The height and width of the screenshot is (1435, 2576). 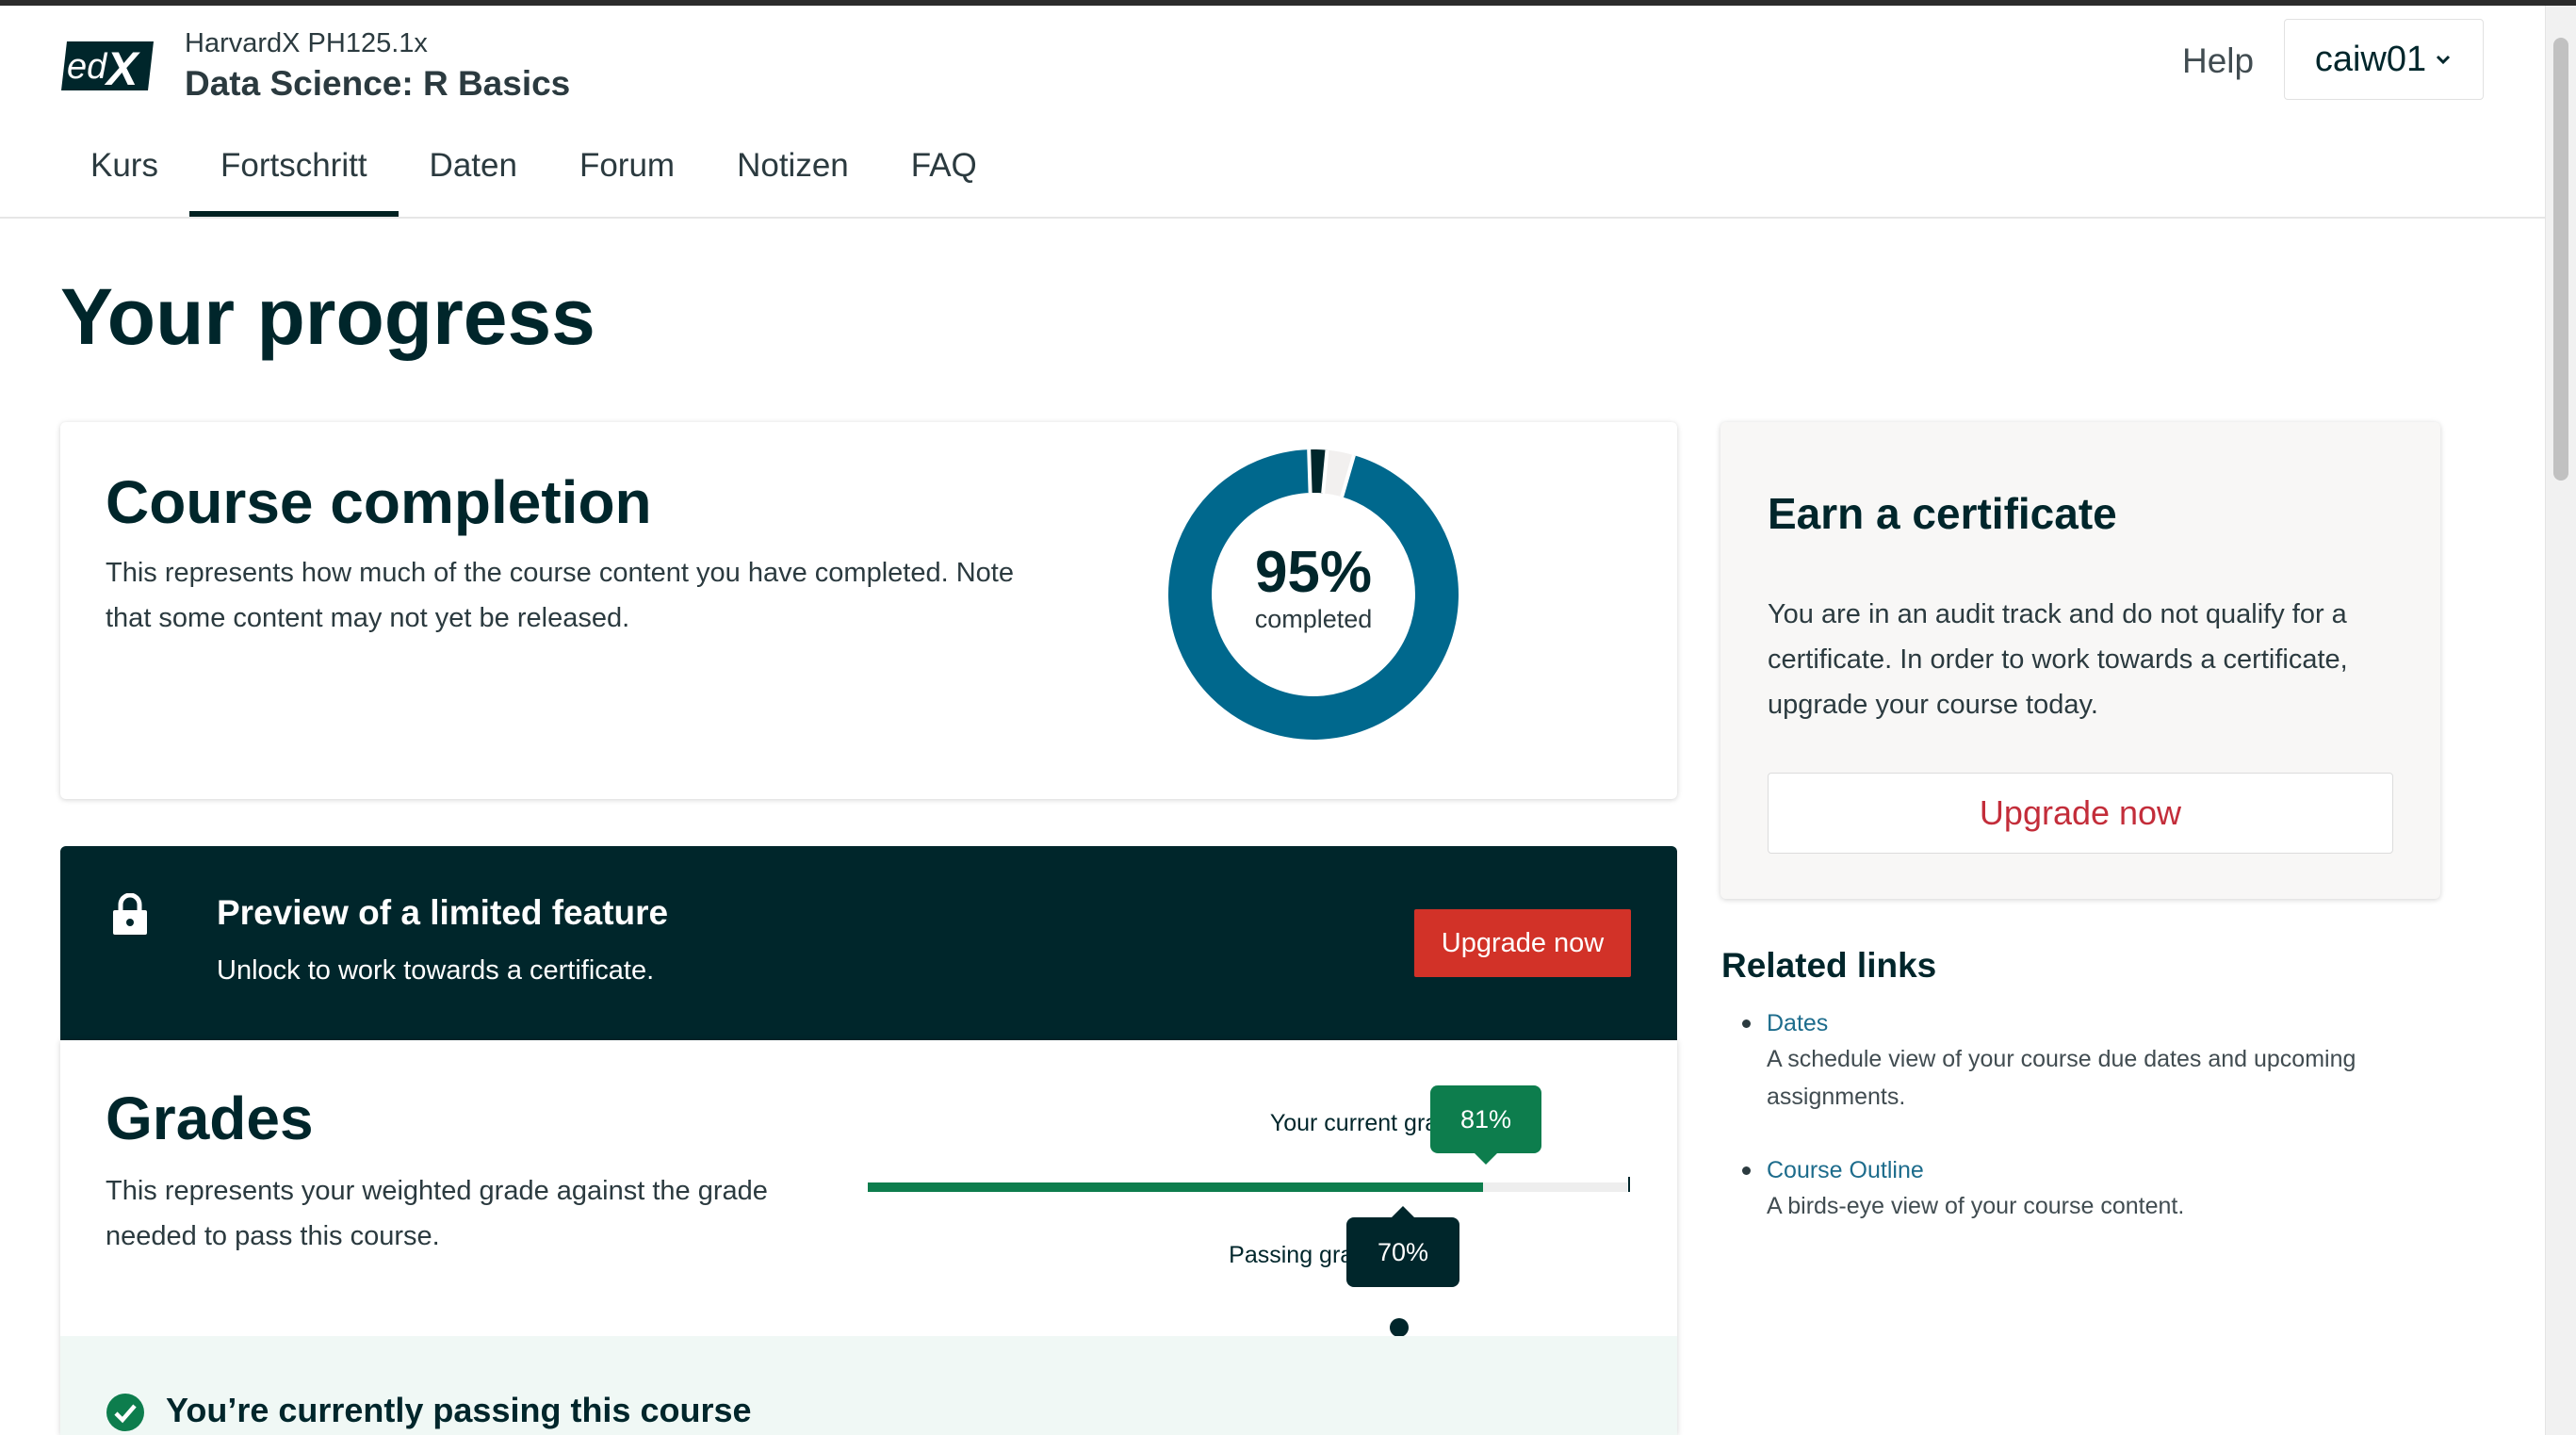 What do you see at coordinates (1175, 1187) in the screenshot?
I see `grade-bar-fill` at bounding box center [1175, 1187].